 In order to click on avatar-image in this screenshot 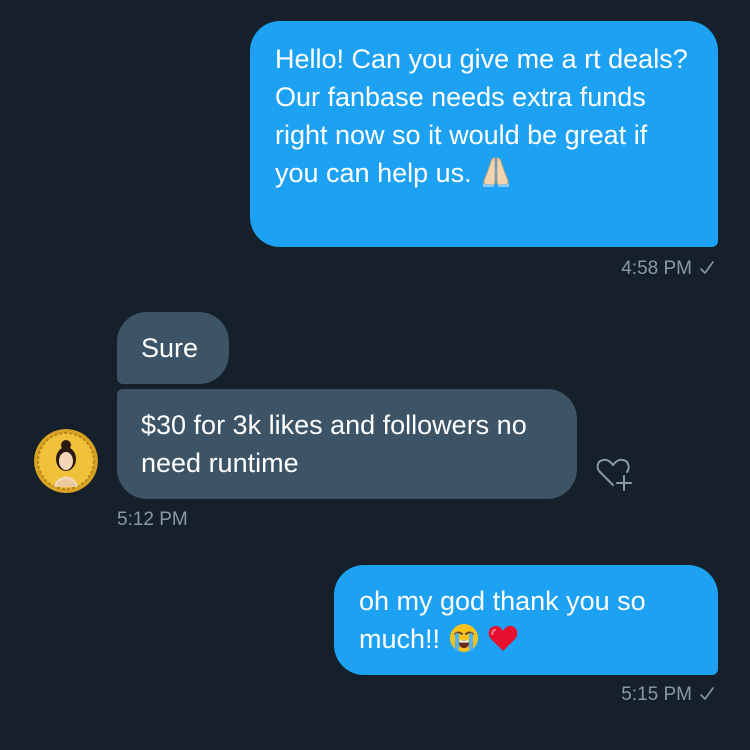, I will do `click(66, 461)`.